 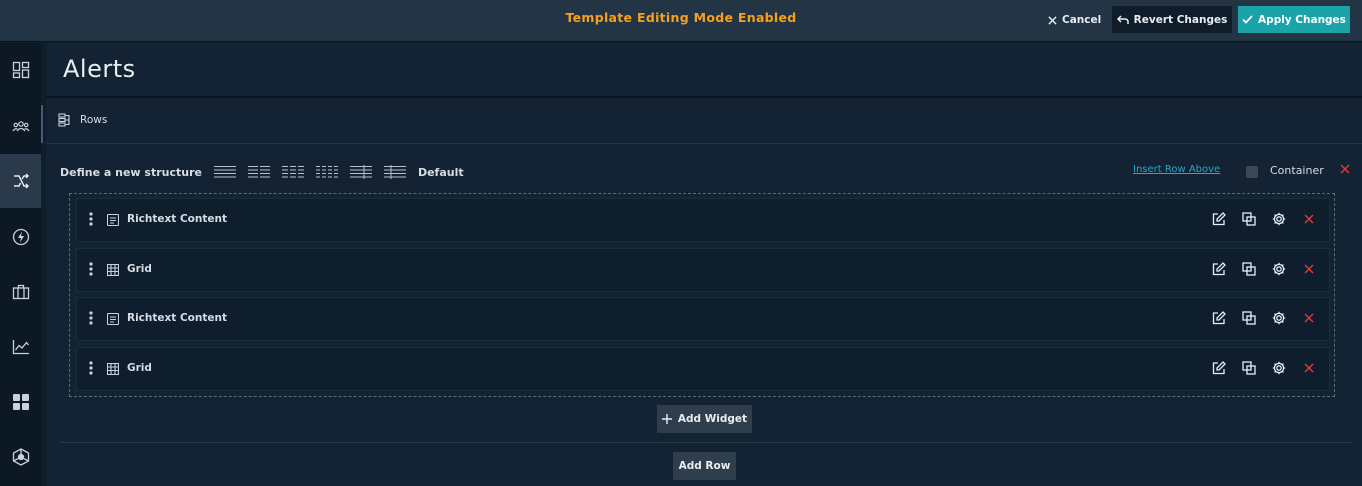 I want to click on dashboard-icon, so click(x=21, y=70).